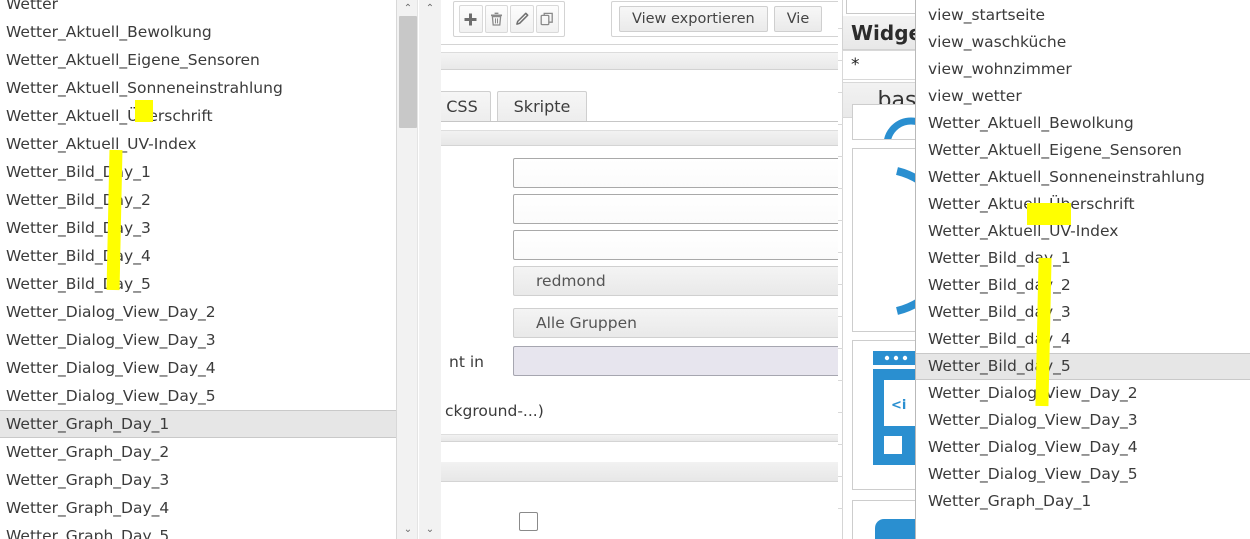  I want to click on dropdown-item: Wetter_Bild_day_3, so click(1083, 312).